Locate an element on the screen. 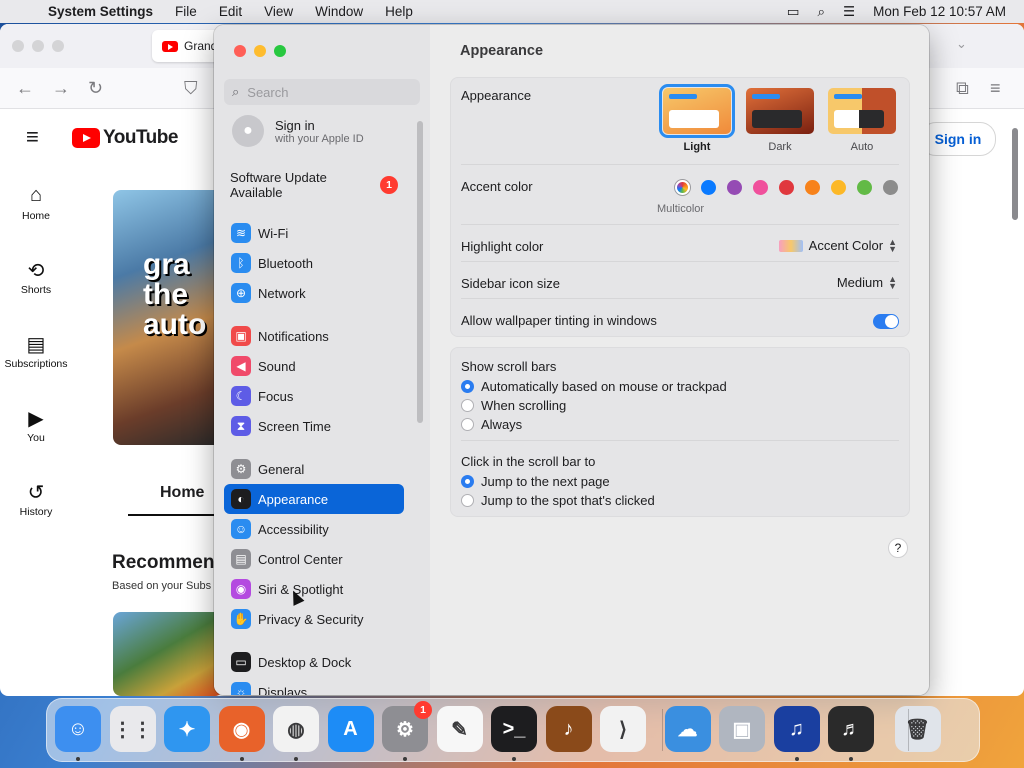 Image resolution: width=1024 pixels, height=768 pixels. apple-id-sign-in: ● Sign in with your Apple ID is located at coordinates (298, 131).